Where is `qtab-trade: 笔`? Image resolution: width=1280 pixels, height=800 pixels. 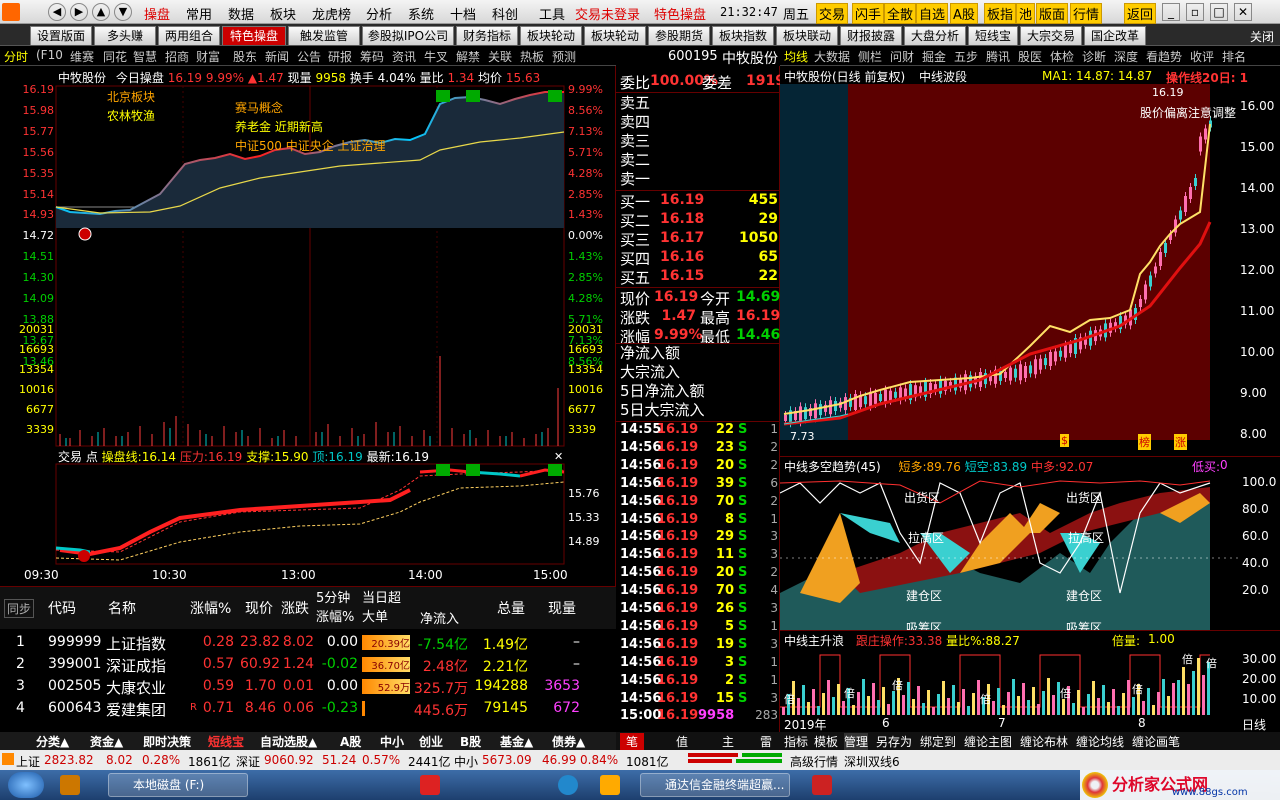
qtab-trade: 笔 is located at coordinates (632, 741).